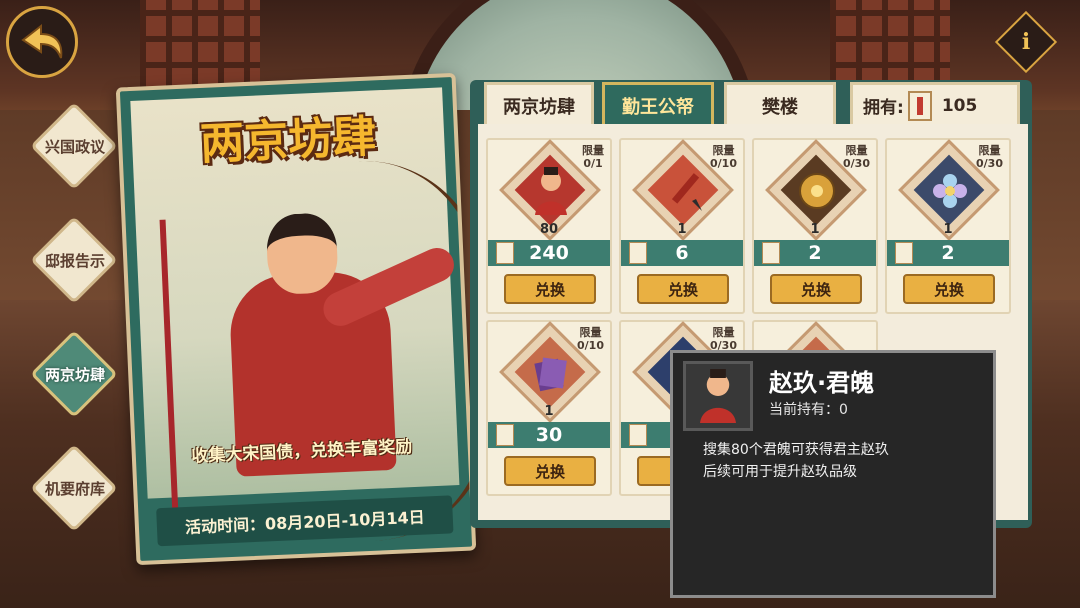 This screenshot has width=1080, height=608. Describe the element at coordinates (796, 450) in the screenshot. I see `tooltip-desc-line: 搜集80个君魄可获得君主赵玖` at that location.